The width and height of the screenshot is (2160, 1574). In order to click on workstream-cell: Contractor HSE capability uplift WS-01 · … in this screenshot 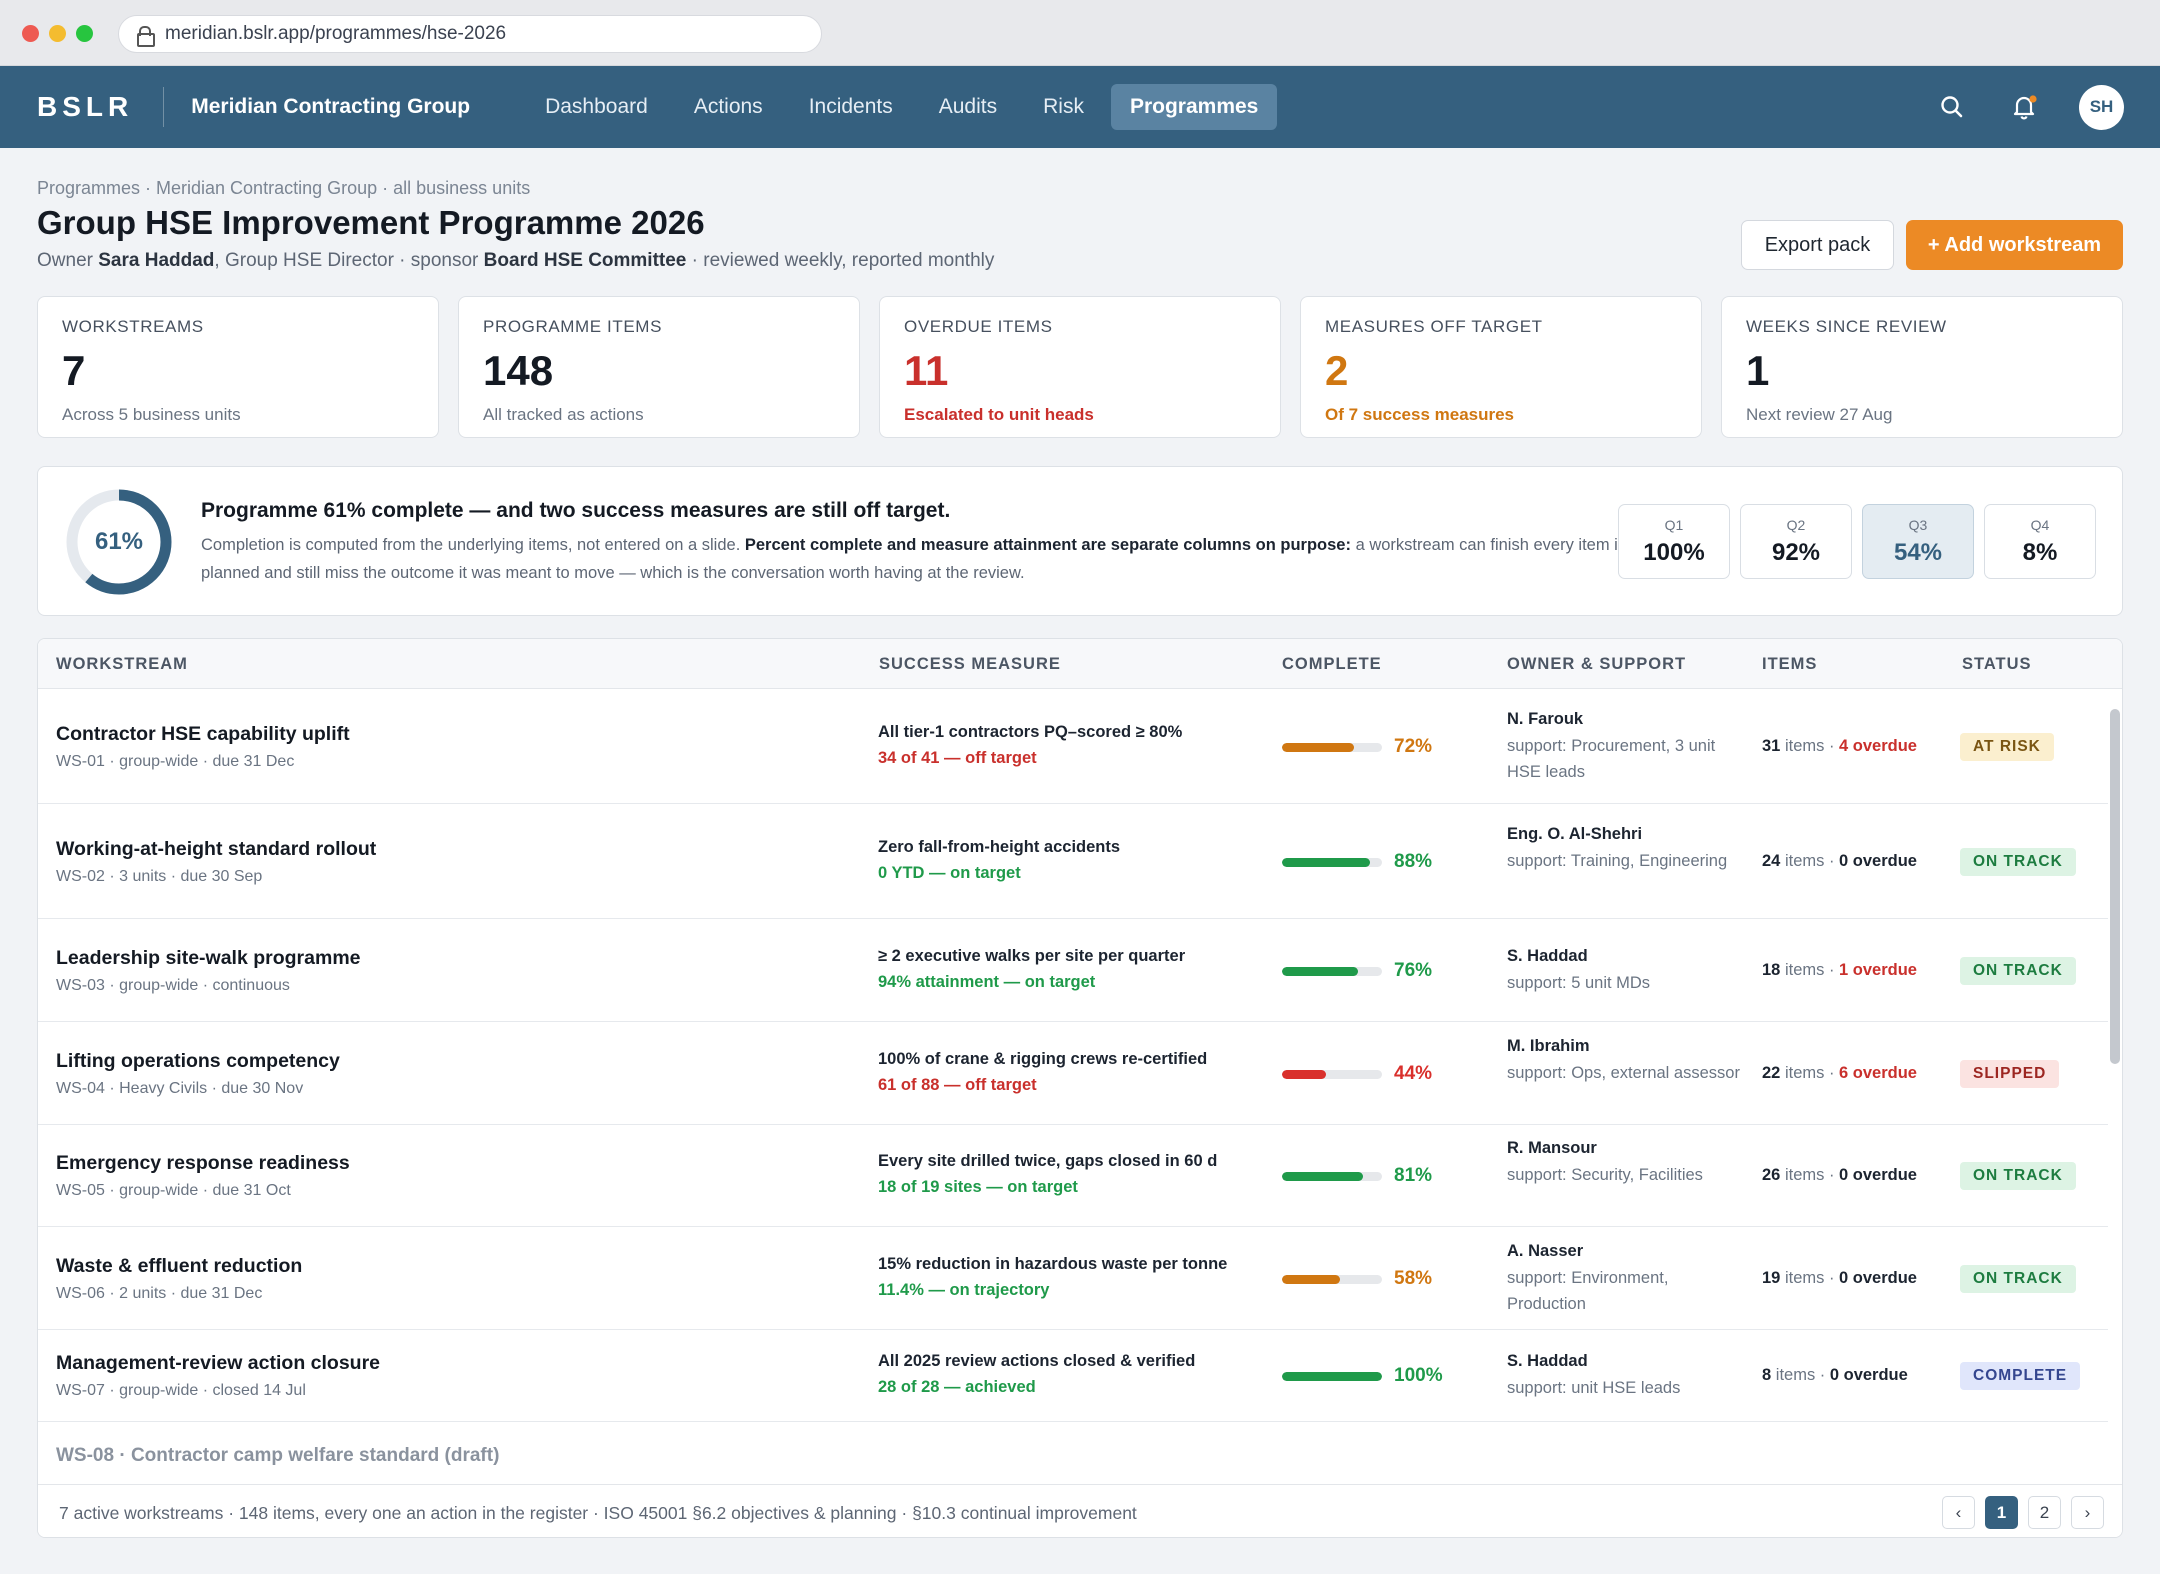, I will do `click(203, 747)`.